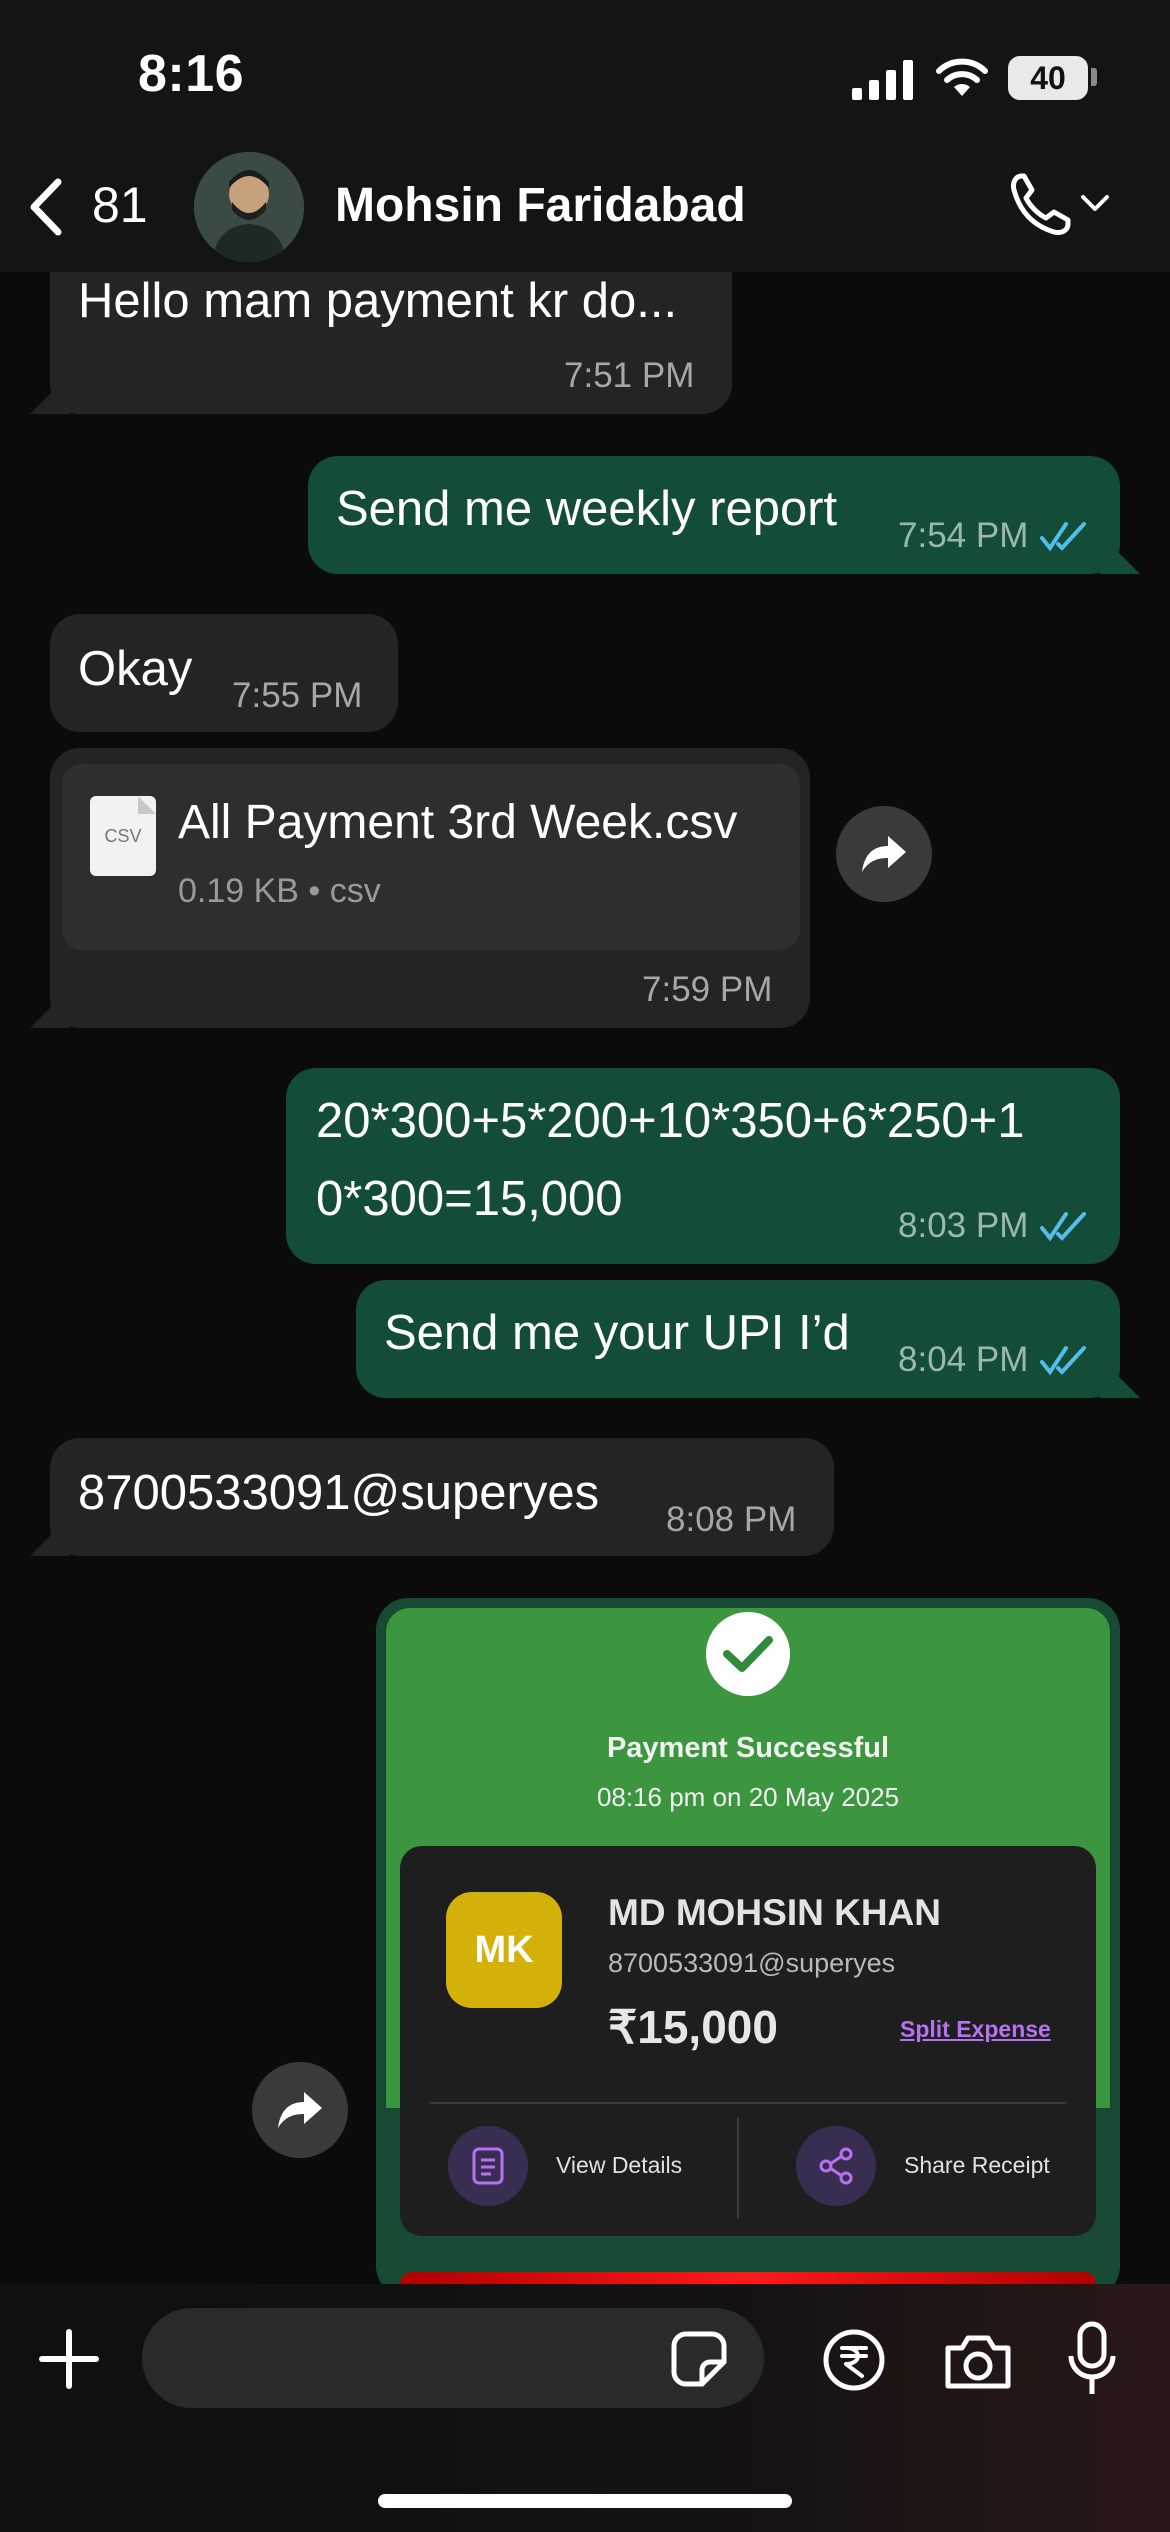 The height and width of the screenshot is (2532, 1170). Describe the element at coordinates (1092, 2360) in the screenshot. I see `microphone-icon` at that location.